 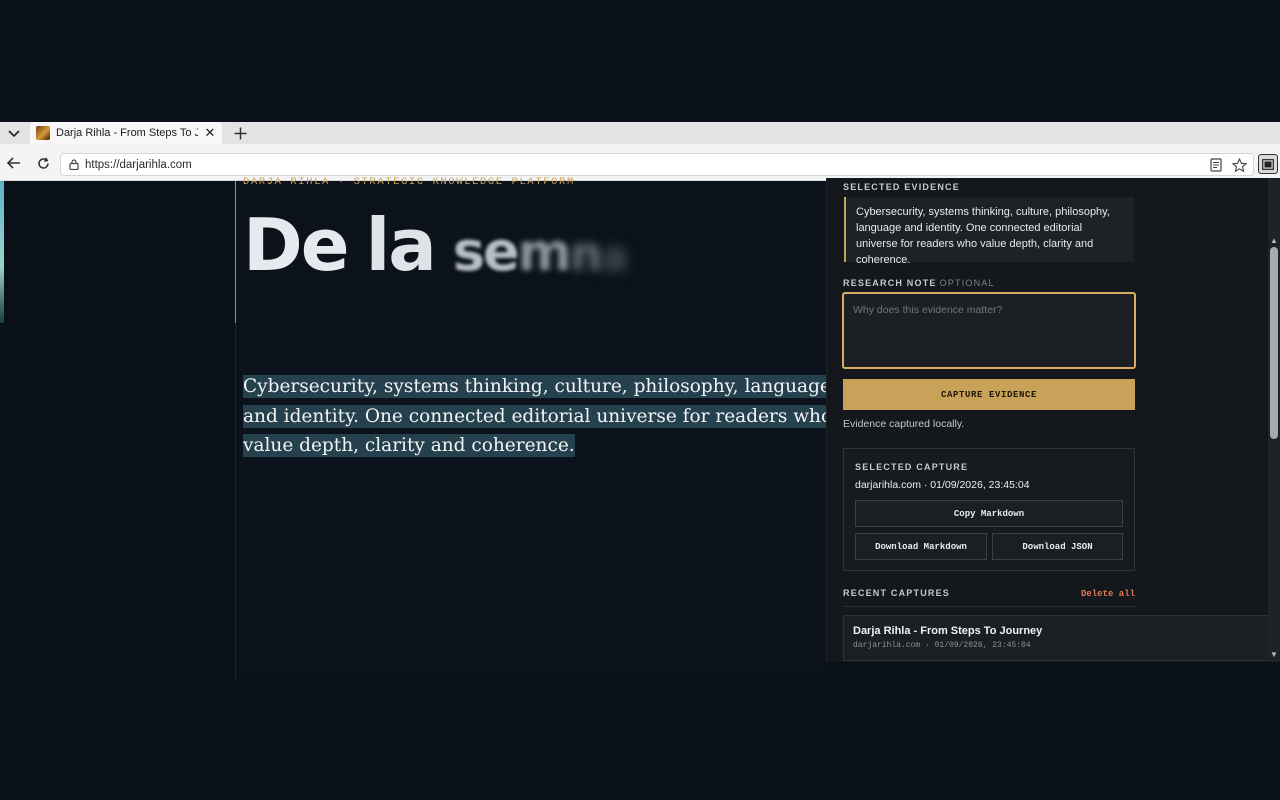 I want to click on hero-word: la, so click(x=401, y=245).